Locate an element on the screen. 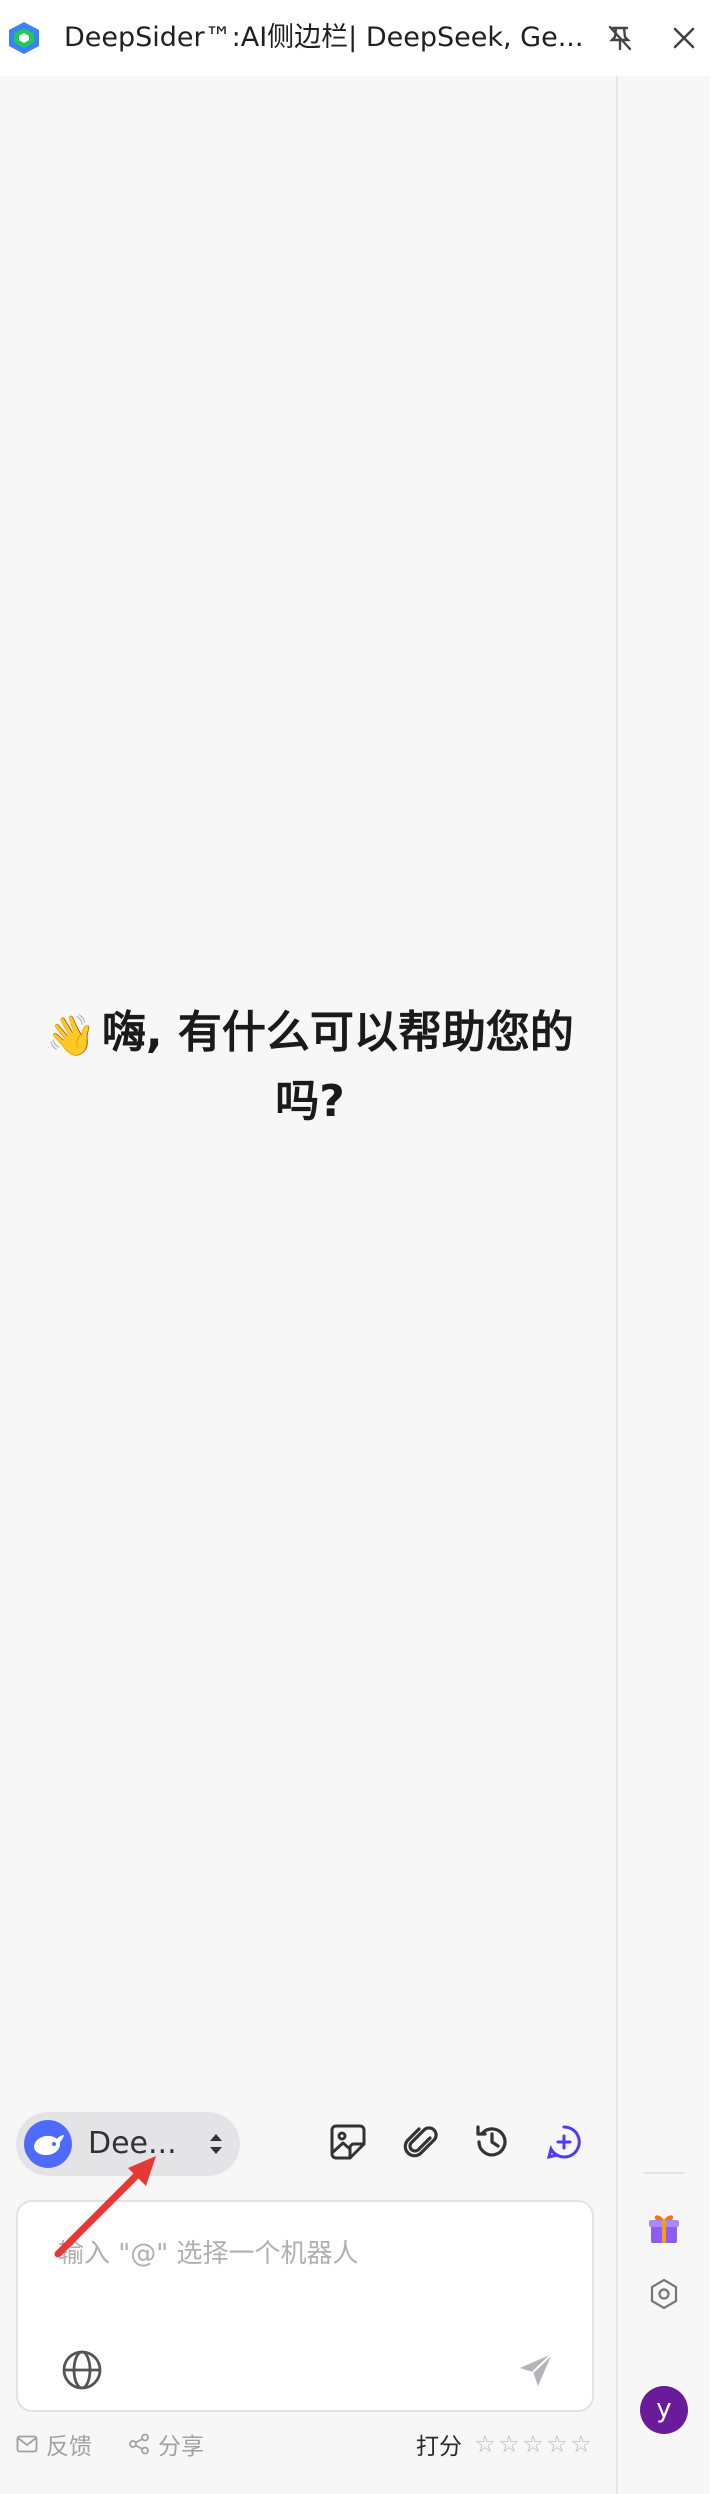  feedback-link: 反馈 is located at coordinates (54, 2444).